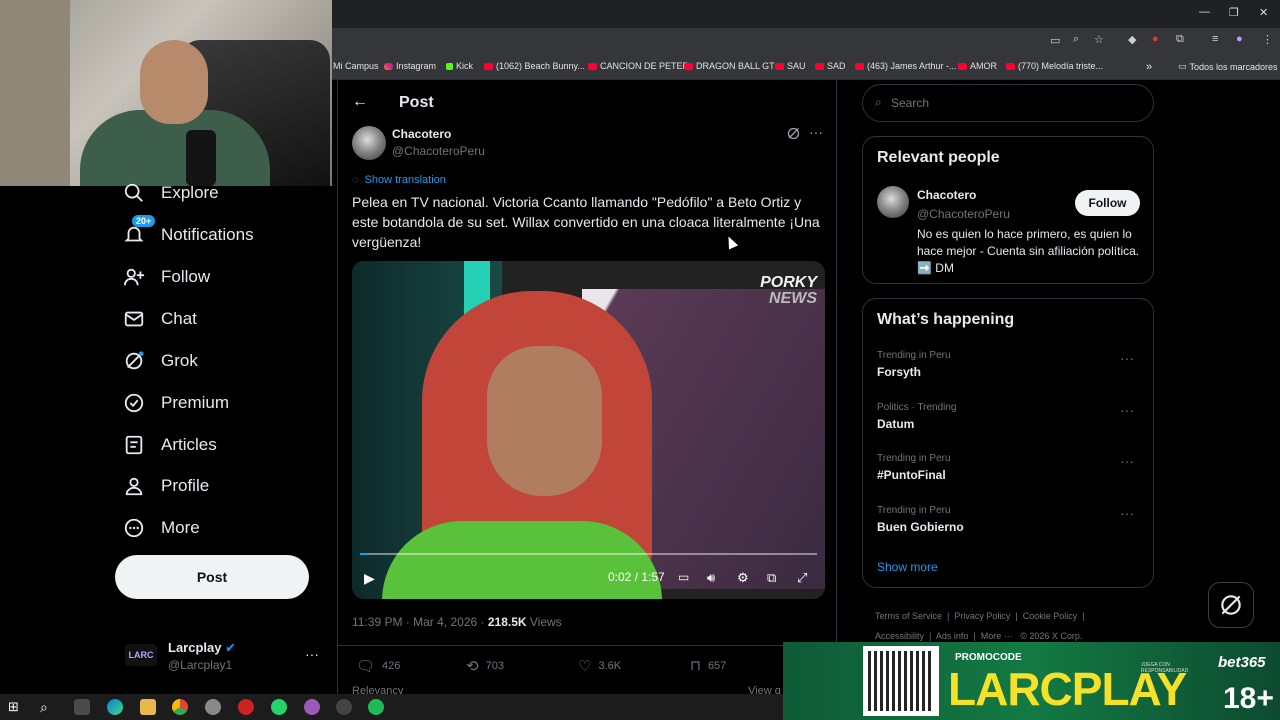  Describe the element at coordinates (963, 214) in the screenshot. I see `relevant-handle: @ChacoteroPeru` at that location.